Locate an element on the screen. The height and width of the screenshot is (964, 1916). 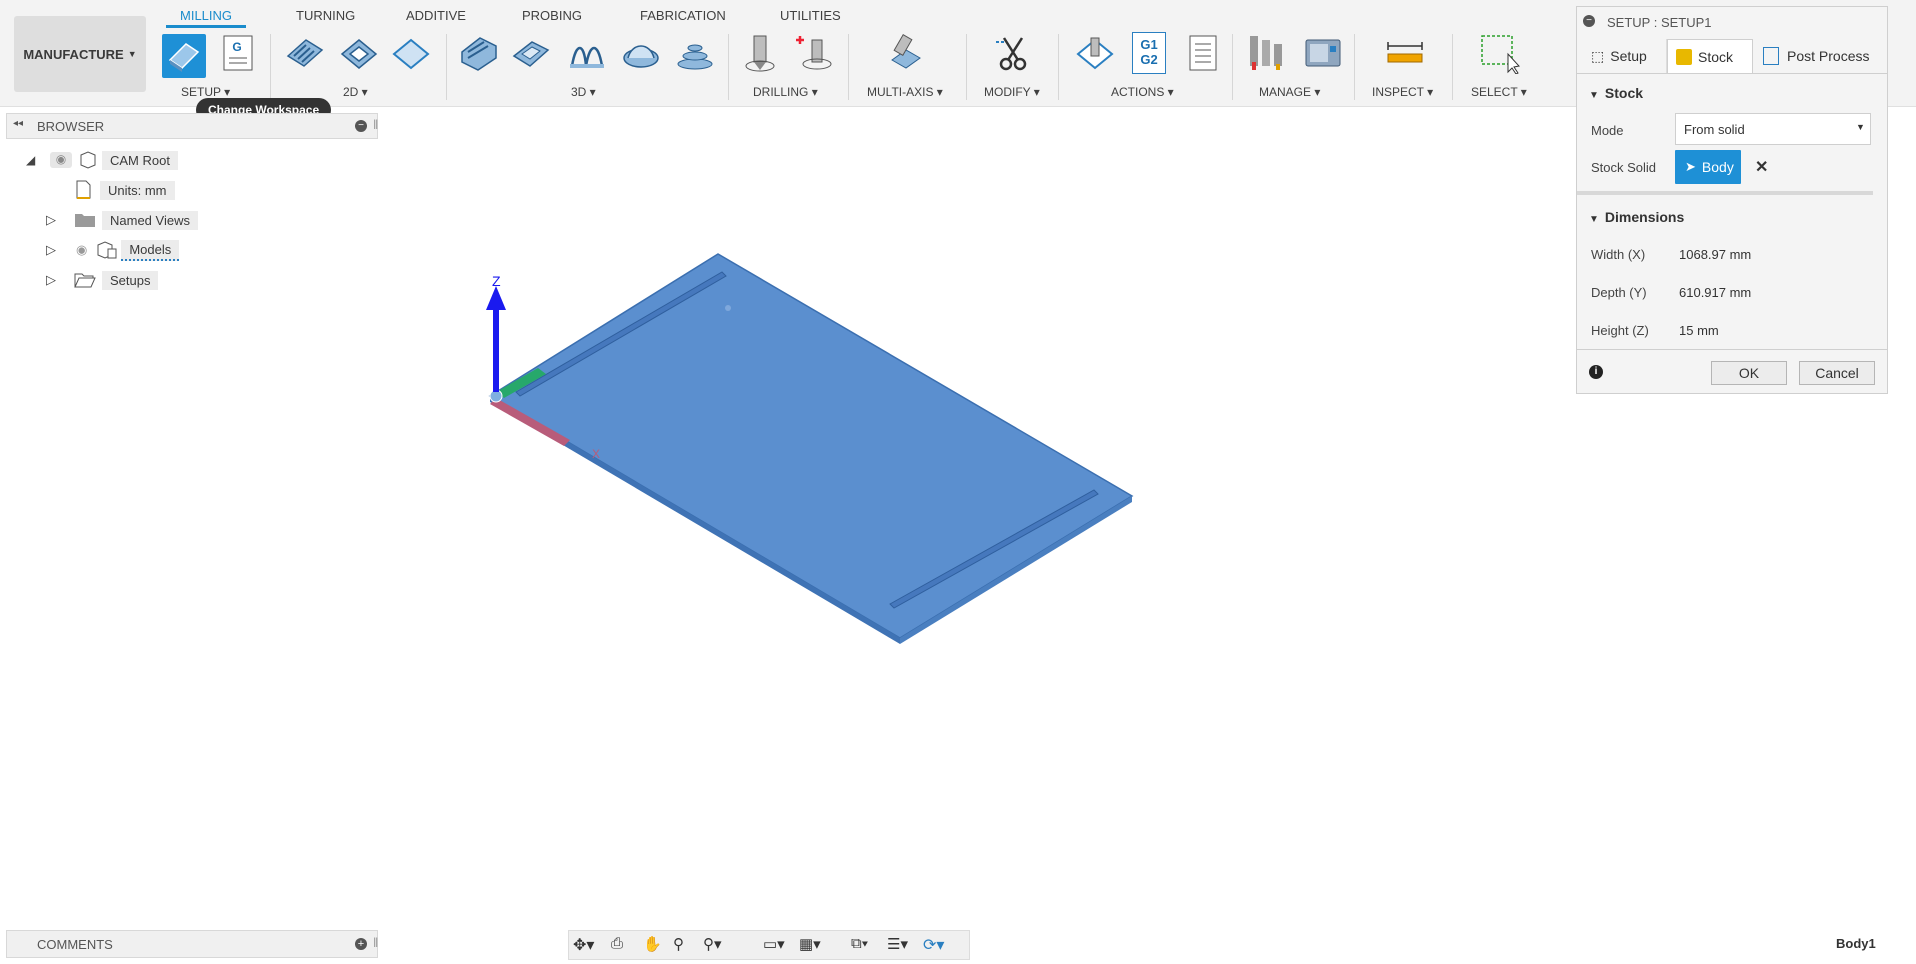
hole-recognition-button is located at coordinates (815, 53).